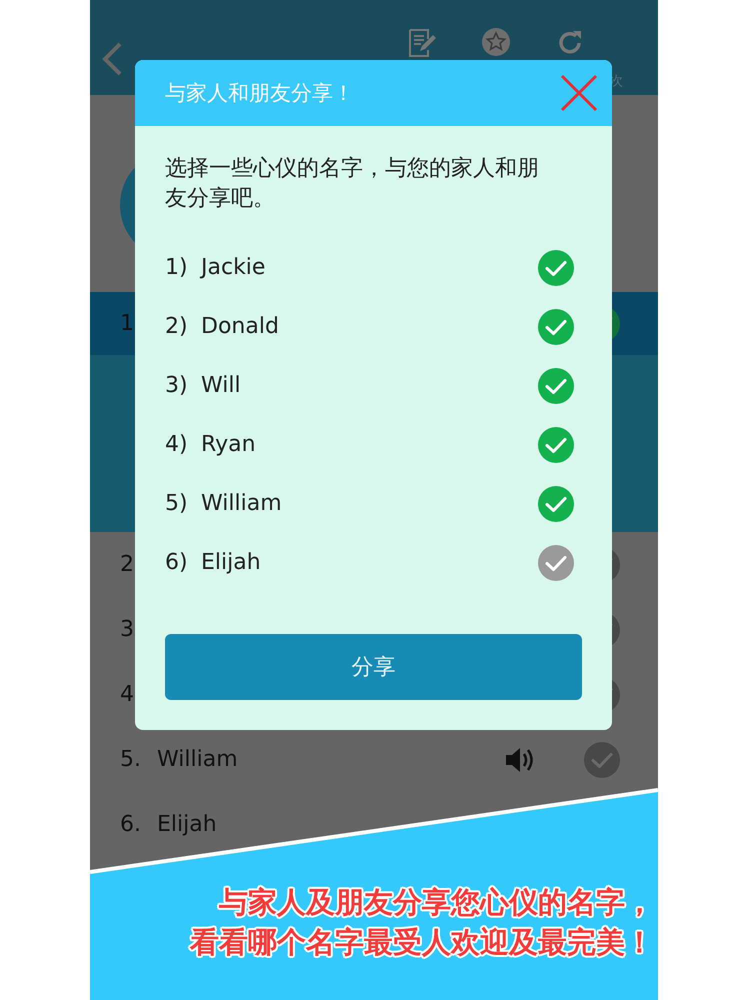  I want to click on promo-text: 看看哪个名字最受人欢迎及最完美！, so click(422, 942).